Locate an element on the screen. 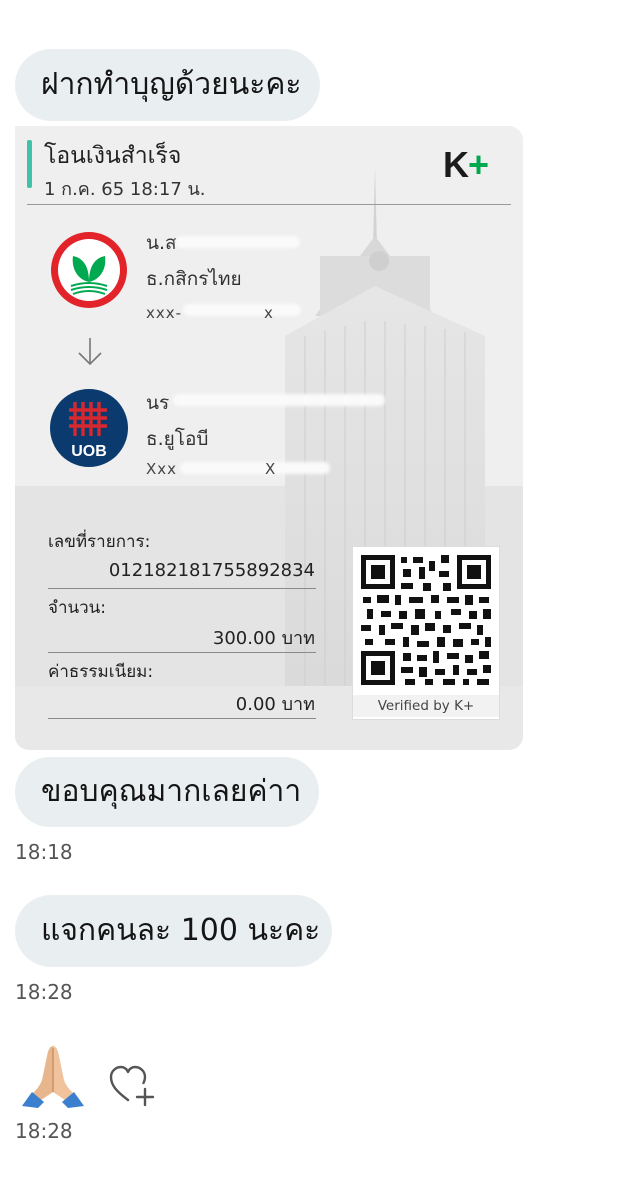 Image resolution: width=639 pixels, height=1200 pixels. reference-label: เลขที่รายการ: is located at coordinates (99, 542).